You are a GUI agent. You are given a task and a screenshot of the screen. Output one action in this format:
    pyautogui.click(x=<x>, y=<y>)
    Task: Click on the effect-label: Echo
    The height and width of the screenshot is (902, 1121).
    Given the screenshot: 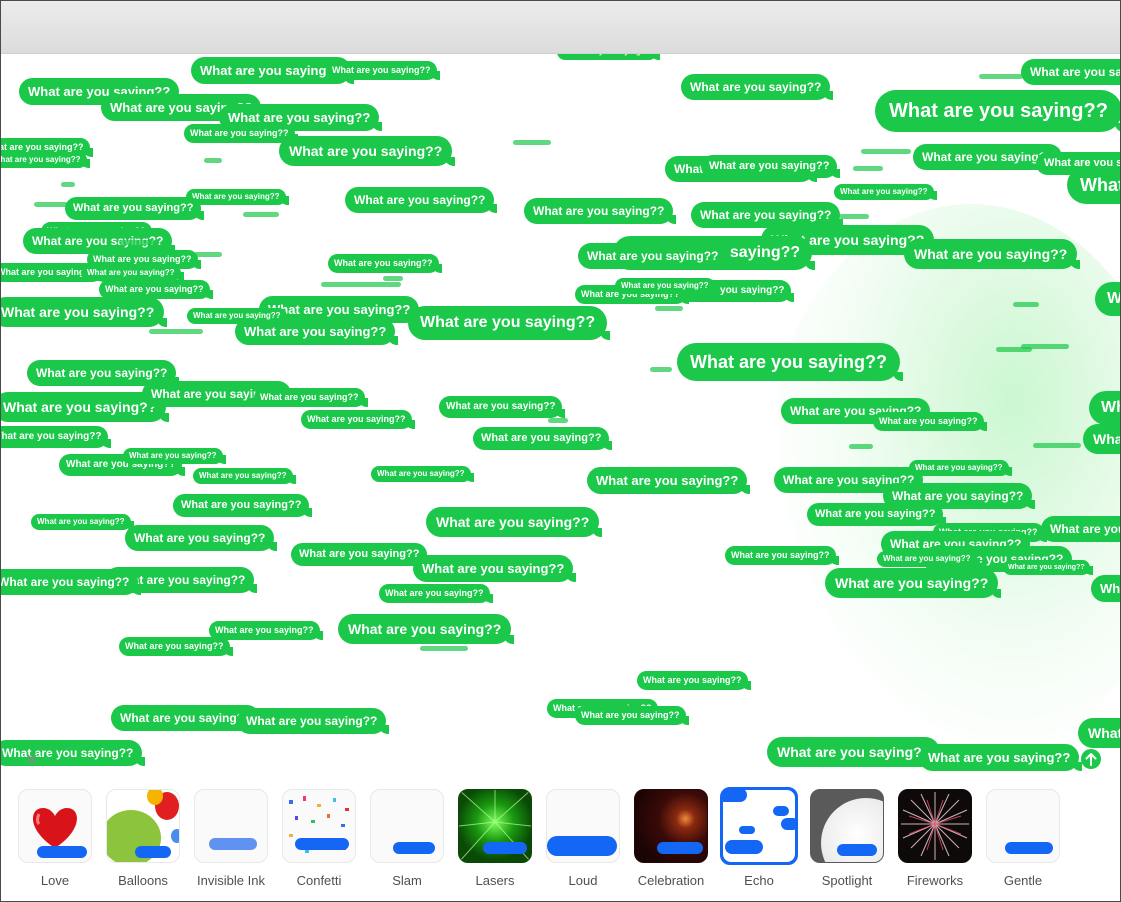 What is the action you would take?
    pyautogui.click(x=759, y=880)
    